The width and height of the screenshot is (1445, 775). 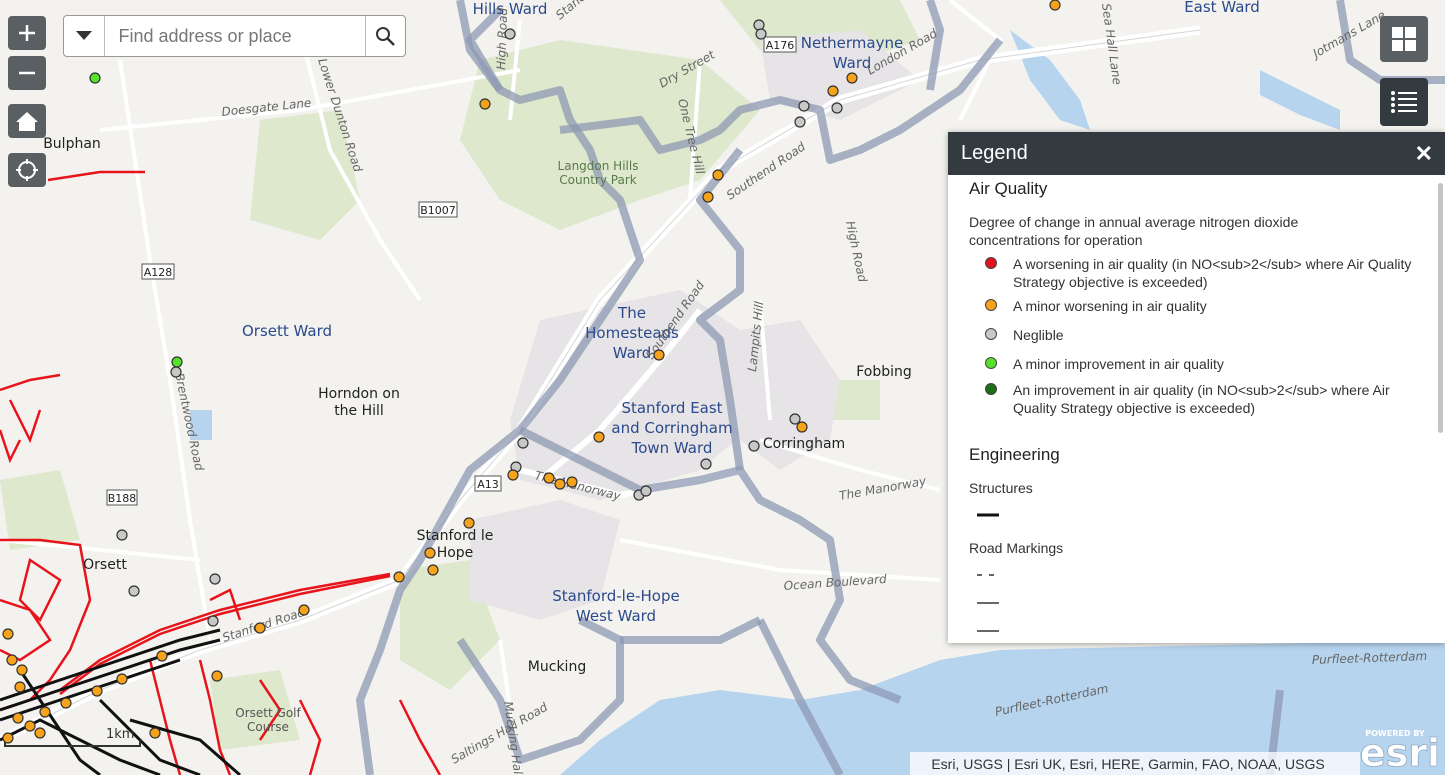 I want to click on legend-item-label: Neglible, so click(x=1038, y=335).